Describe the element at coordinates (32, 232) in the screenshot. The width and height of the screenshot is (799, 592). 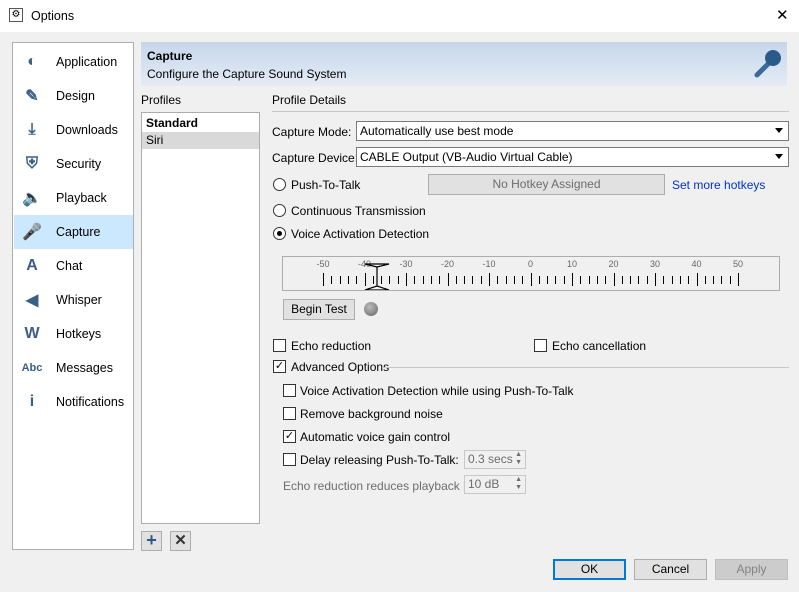
I see `microphone-icon: 🎤` at that location.